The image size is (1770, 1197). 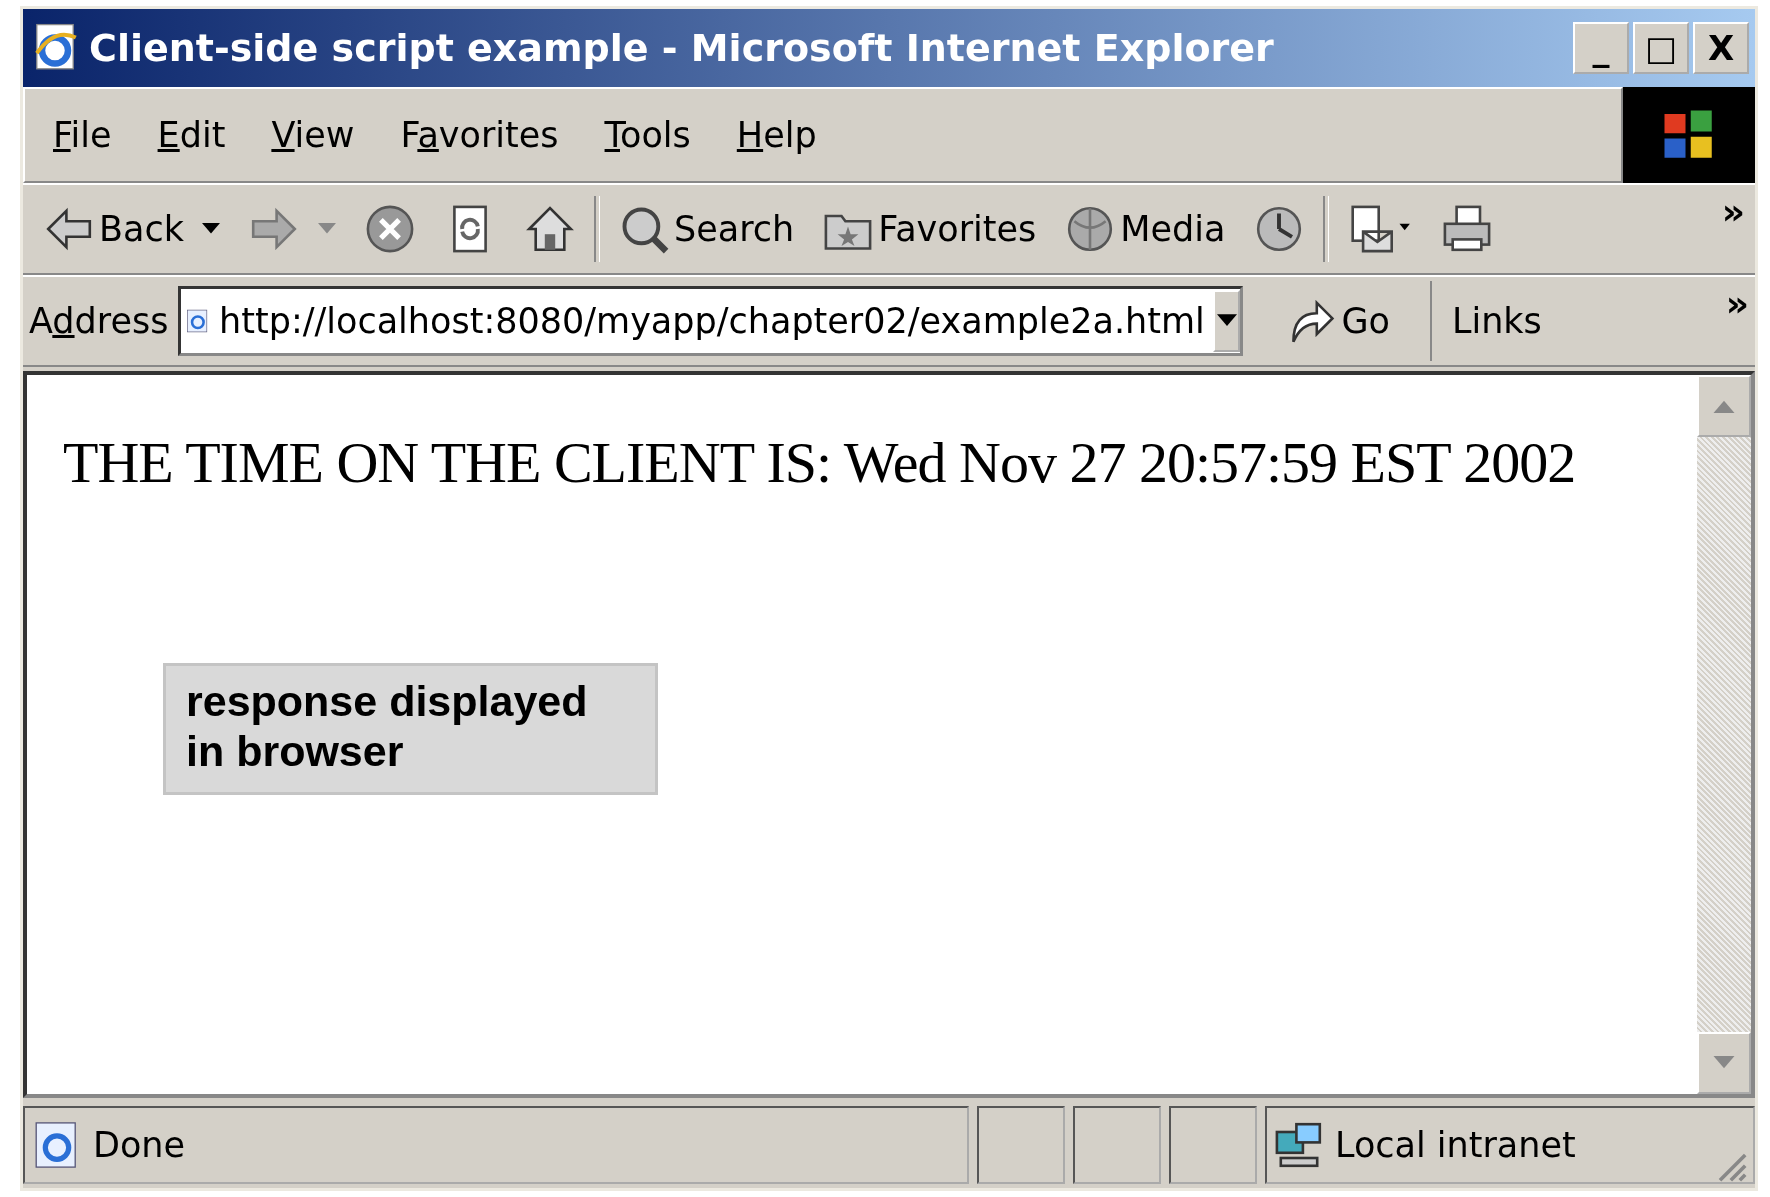 What do you see at coordinates (1496, 321) in the screenshot?
I see `links-button: Links` at bounding box center [1496, 321].